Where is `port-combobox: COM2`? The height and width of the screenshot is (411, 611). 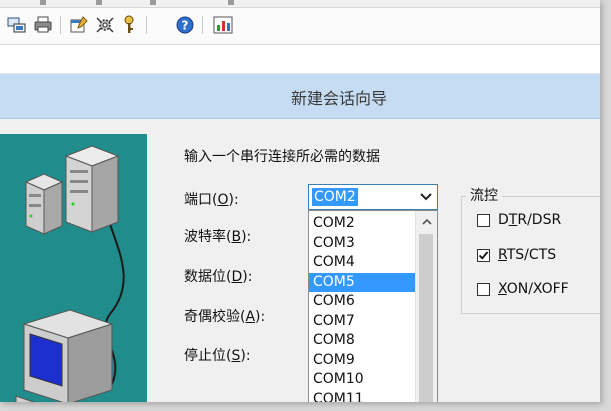 port-combobox: COM2 is located at coordinates (373, 197).